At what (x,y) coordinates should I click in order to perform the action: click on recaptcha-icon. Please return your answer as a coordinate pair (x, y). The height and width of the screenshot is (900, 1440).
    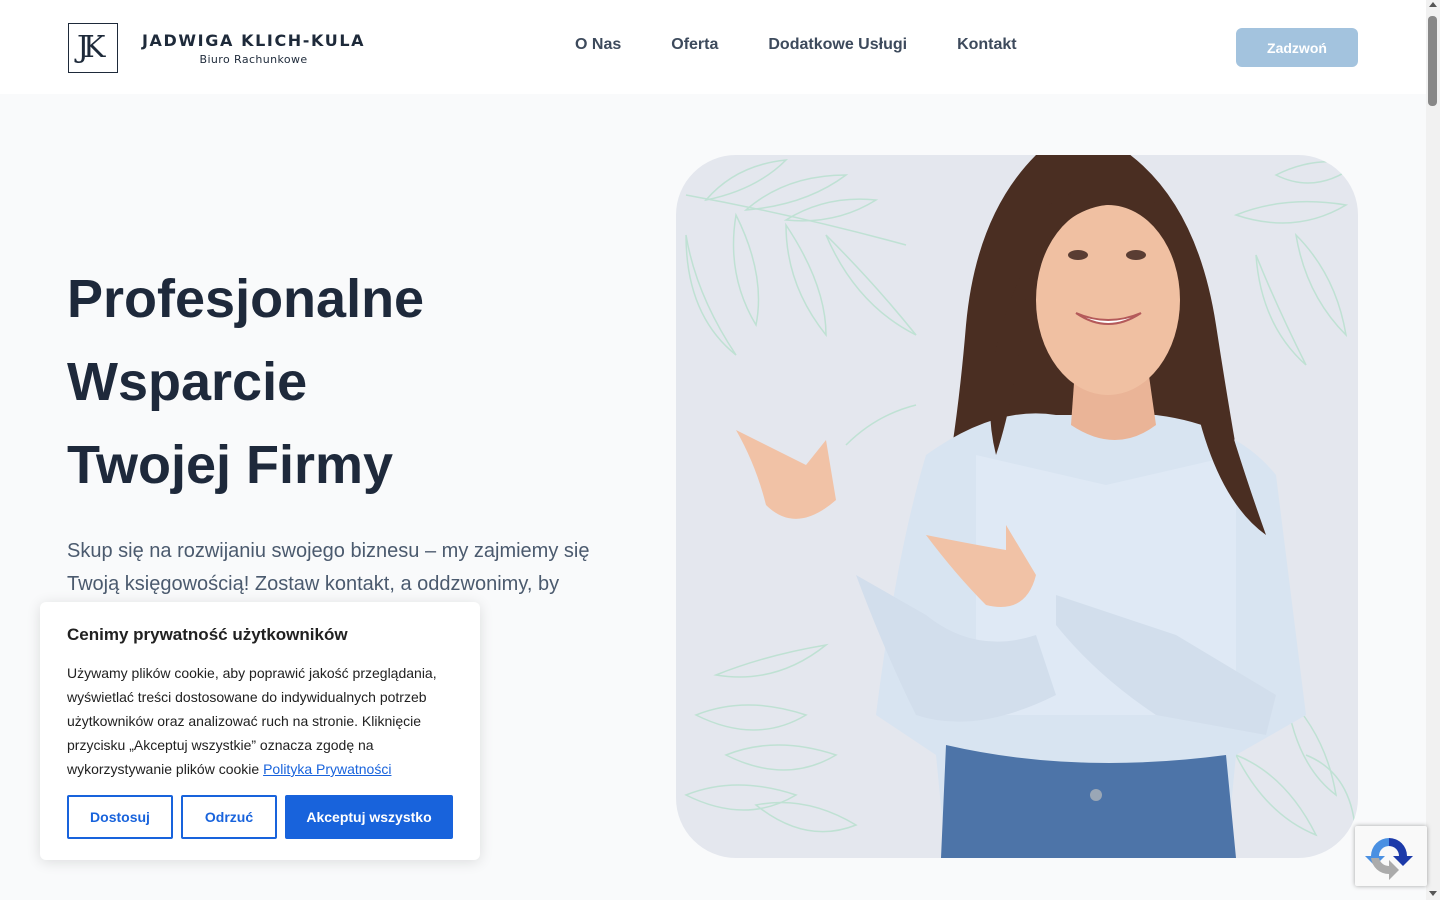
    Looking at the image, I should click on (1389, 859).